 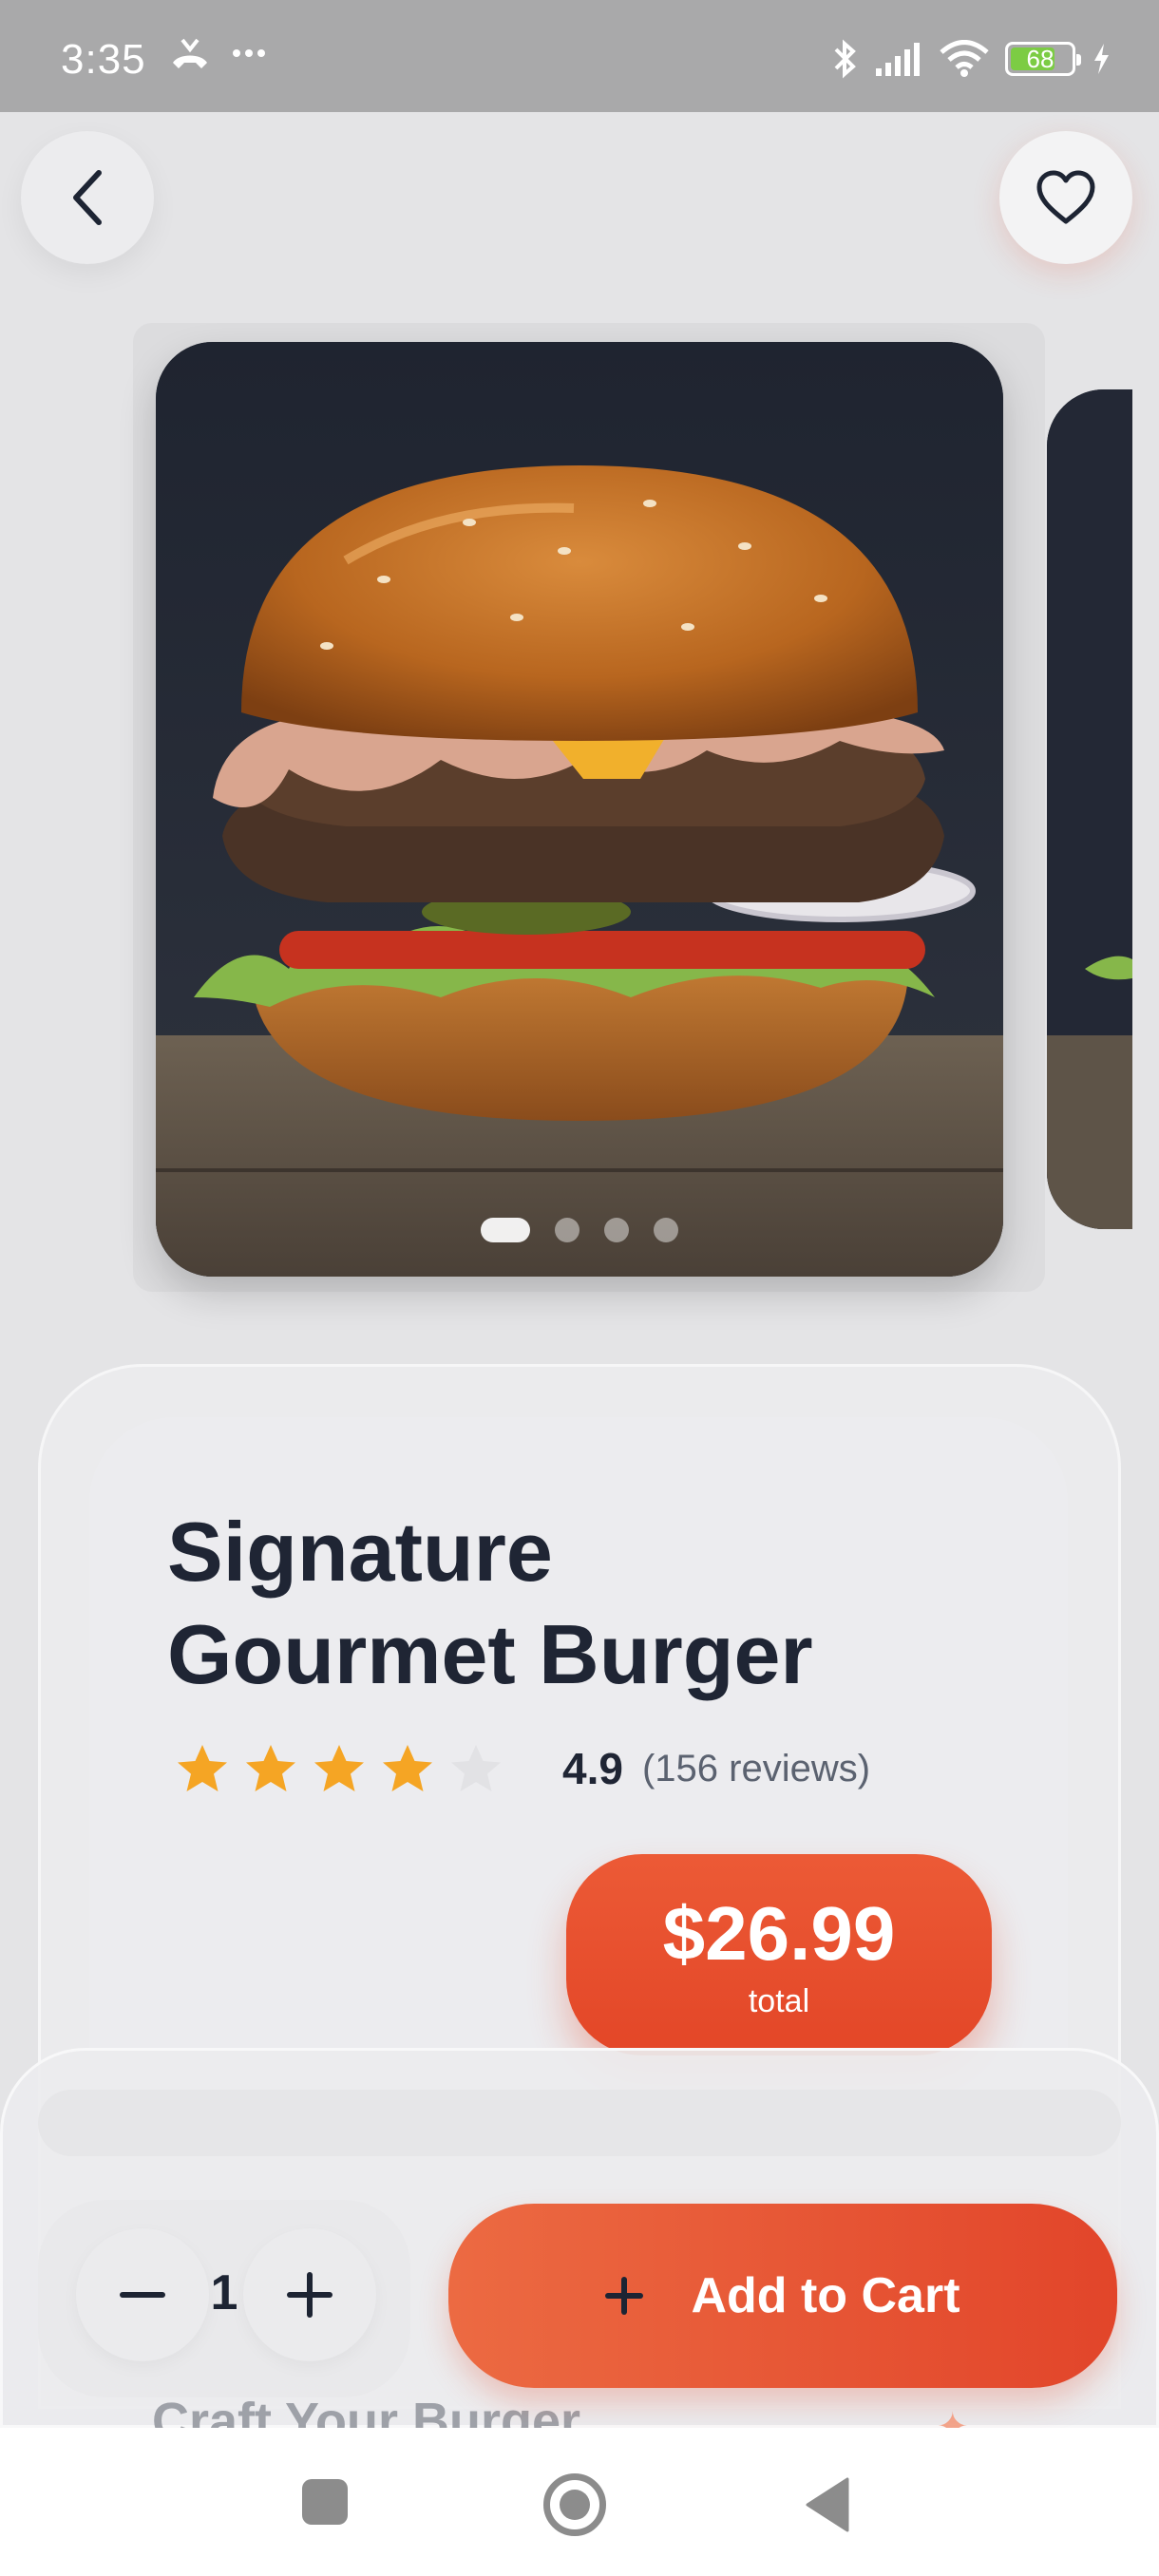 I want to click on recents-button, so click(x=325, y=2502).